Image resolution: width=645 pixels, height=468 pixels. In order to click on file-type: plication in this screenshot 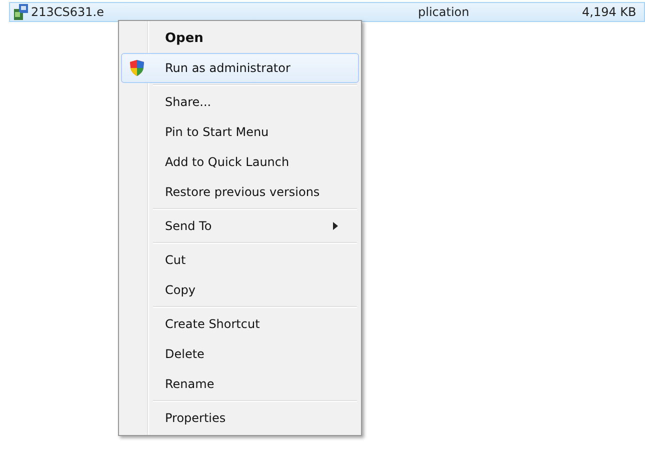, I will do `click(444, 12)`.